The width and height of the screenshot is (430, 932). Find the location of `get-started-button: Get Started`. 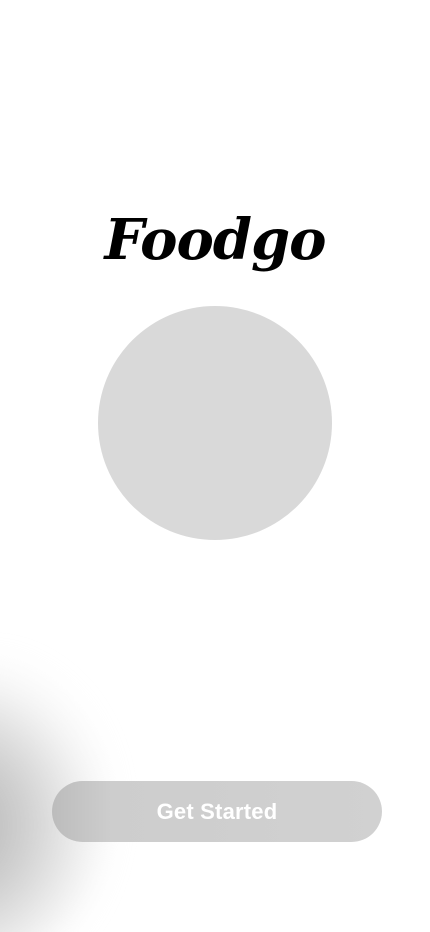

get-started-button: Get Started is located at coordinates (217, 811).